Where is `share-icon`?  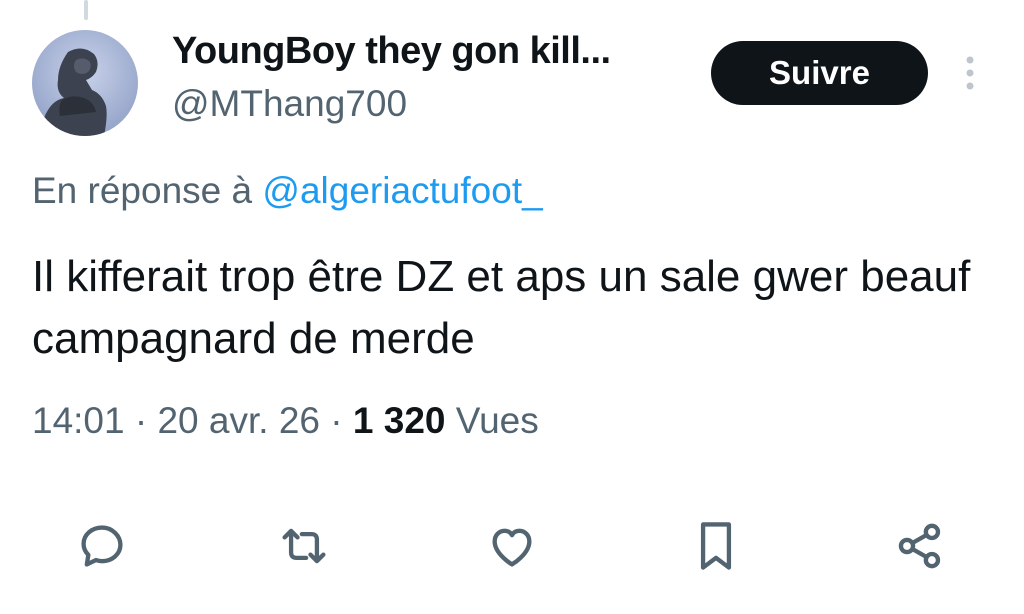 share-icon is located at coordinates (919, 546).